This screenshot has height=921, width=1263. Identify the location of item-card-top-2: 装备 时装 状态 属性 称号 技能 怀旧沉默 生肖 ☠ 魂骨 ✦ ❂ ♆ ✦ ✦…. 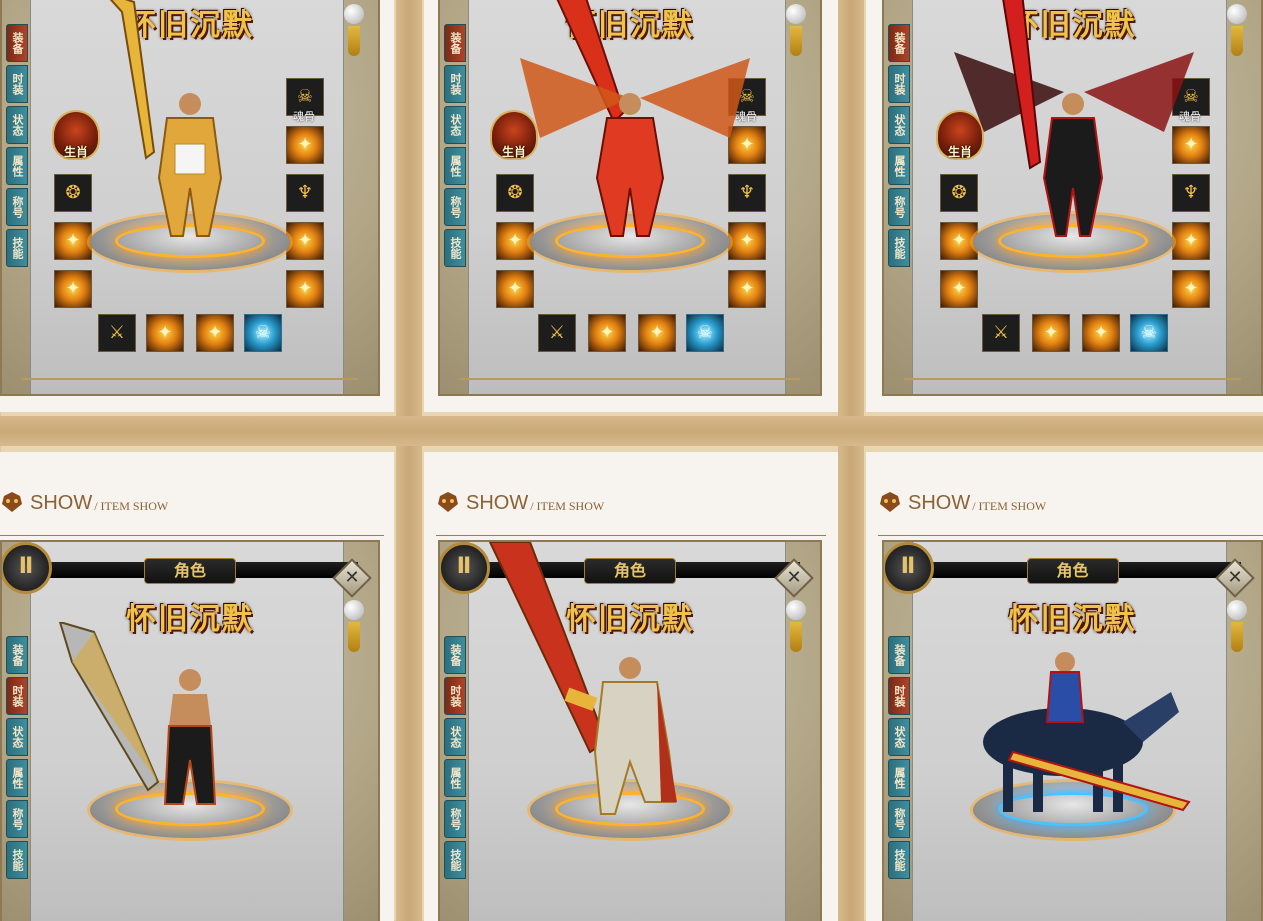
(631, 206).